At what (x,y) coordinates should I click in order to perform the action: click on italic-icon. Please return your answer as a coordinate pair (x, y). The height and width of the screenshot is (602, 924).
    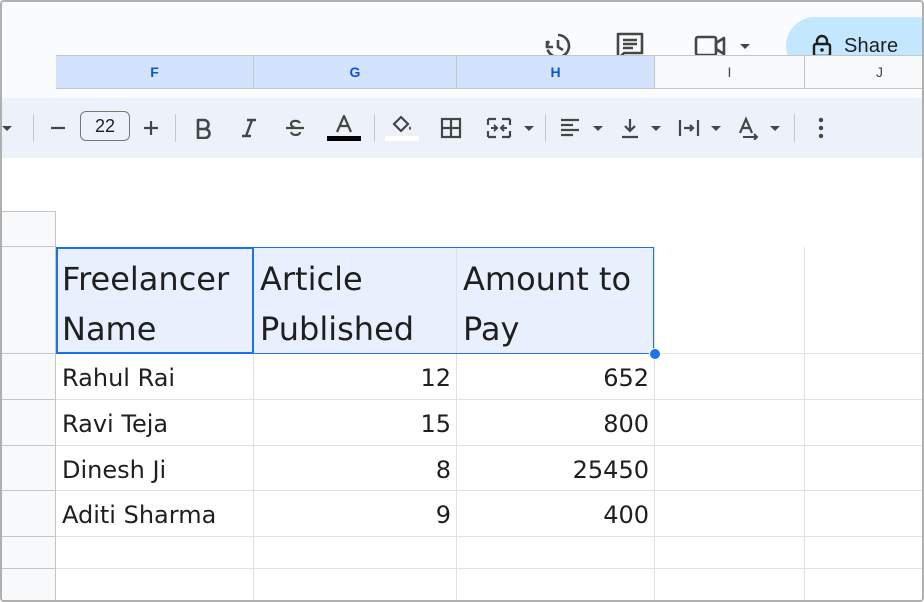
    Looking at the image, I should click on (249, 128).